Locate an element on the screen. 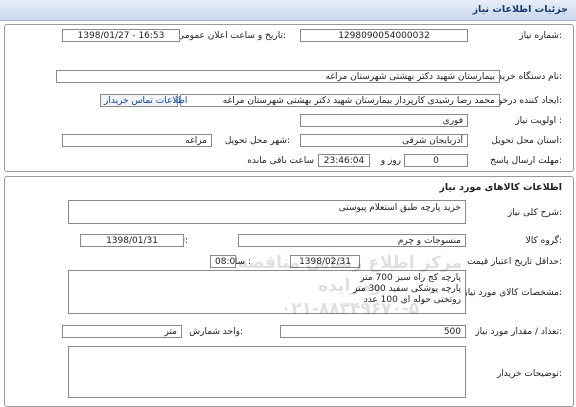  province-field: آذربایجان شرقی is located at coordinates (384, 140).